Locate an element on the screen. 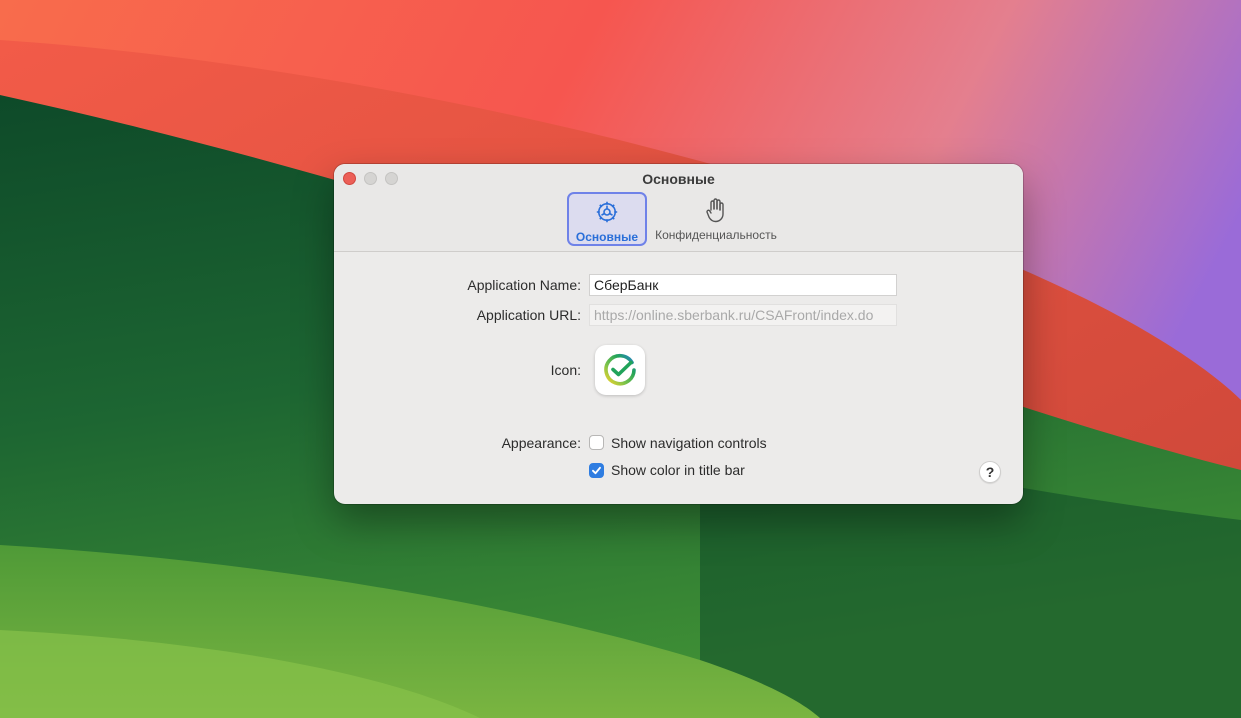  tab-privacy: Конфиденциальность is located at coordinates (716, 219).